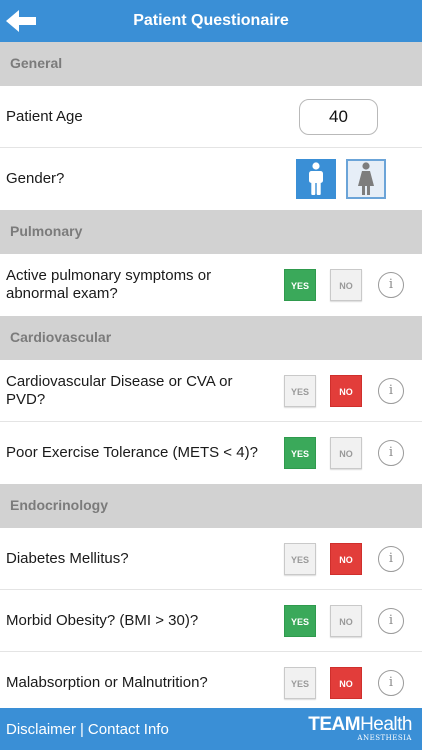 The width and height of the screenshot is (422, 750). What do you see at coordinates (67, 558) in the screenshot?
I see `question-label: Diabetes Mellitus?` at bounding box center [67, 558].